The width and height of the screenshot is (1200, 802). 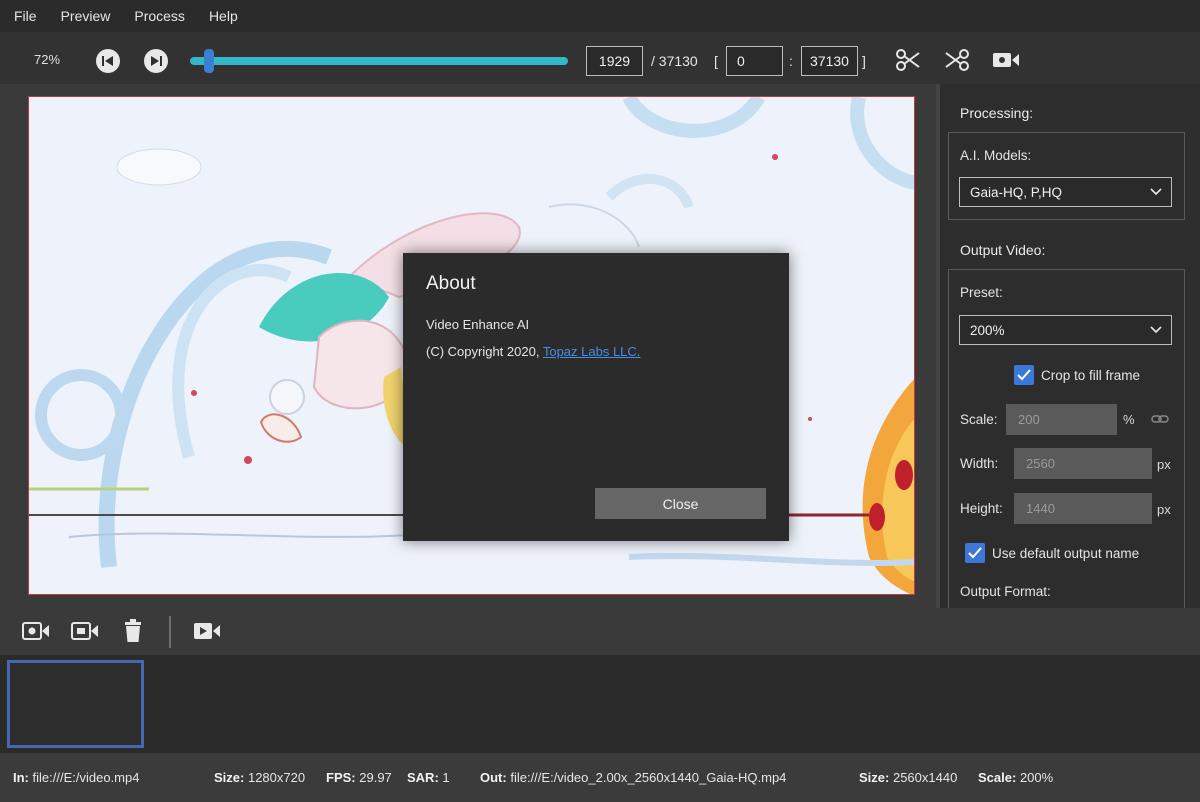 I want to click on height-label: Height:, so click(x=981, y=508).